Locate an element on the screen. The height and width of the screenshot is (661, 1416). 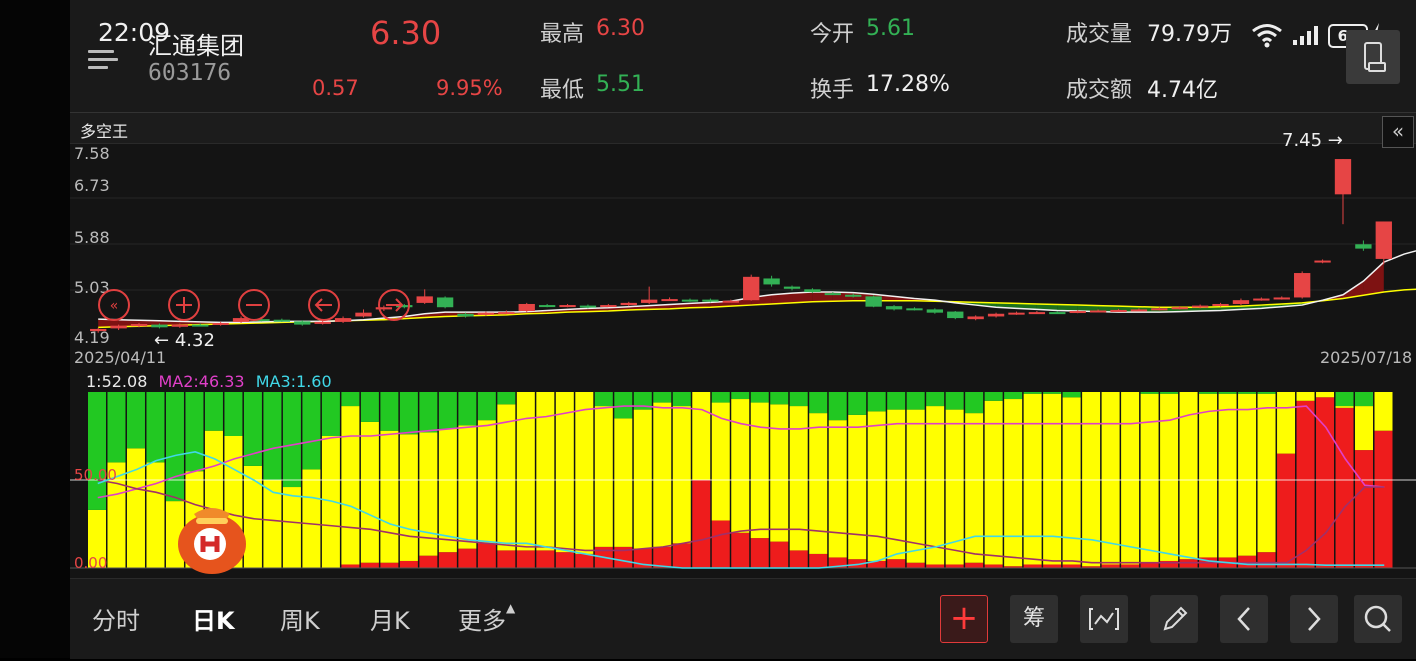
y-tick-label: 6.73 is located at coordinates (92, 185).